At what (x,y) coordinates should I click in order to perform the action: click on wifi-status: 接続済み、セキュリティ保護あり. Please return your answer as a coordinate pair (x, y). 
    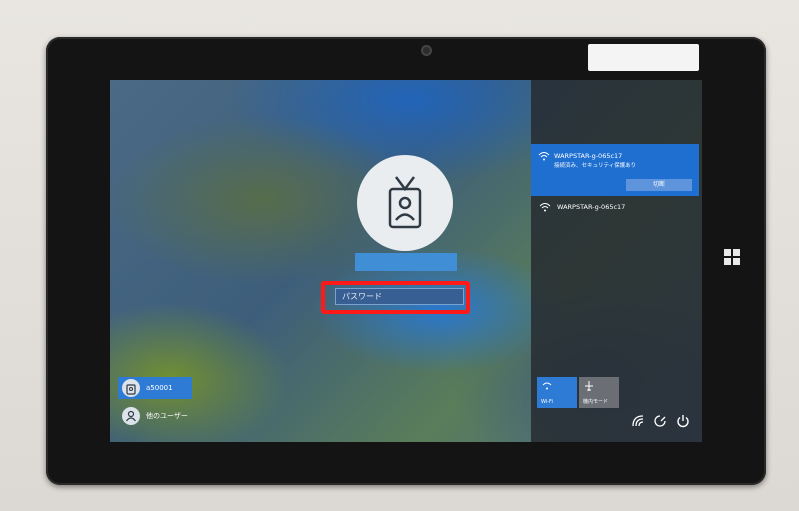
    Looking at the image, I should click on (595, 166).